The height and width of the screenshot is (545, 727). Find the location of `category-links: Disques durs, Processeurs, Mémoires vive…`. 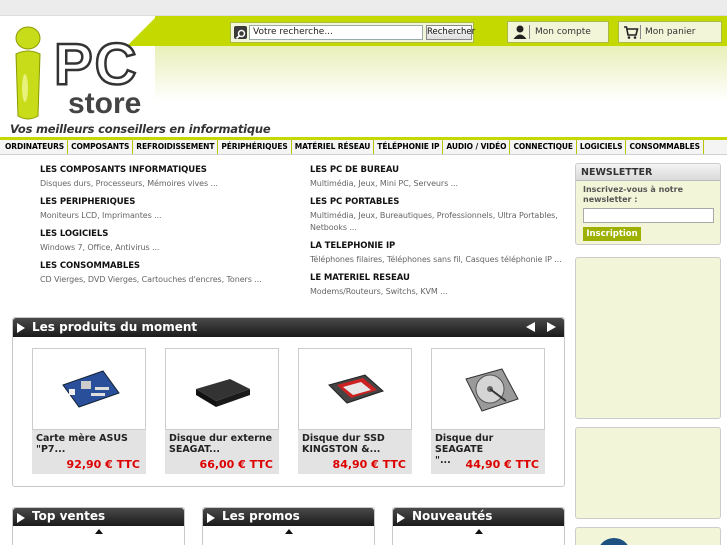

category-links: Disques durs, Processeurs, Mémoires vive… is located at coordinates (129, 184).